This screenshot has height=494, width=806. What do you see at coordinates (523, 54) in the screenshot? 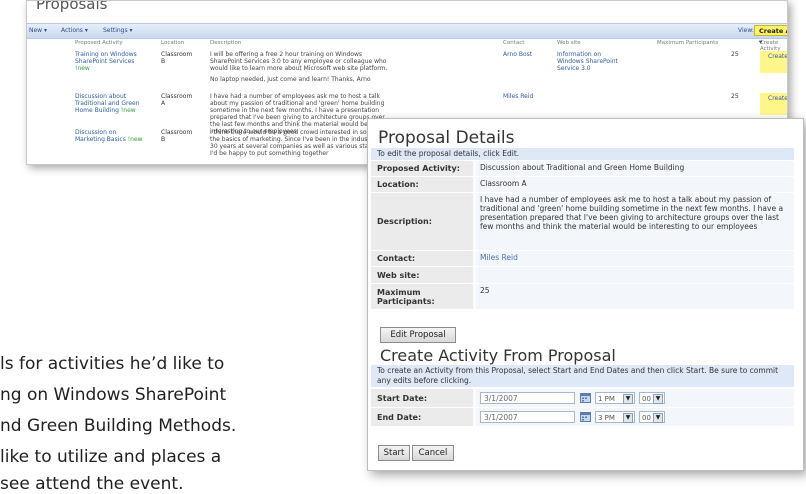
I see `list-row-contact: Arno Bost` at bounding box center [523, 54].